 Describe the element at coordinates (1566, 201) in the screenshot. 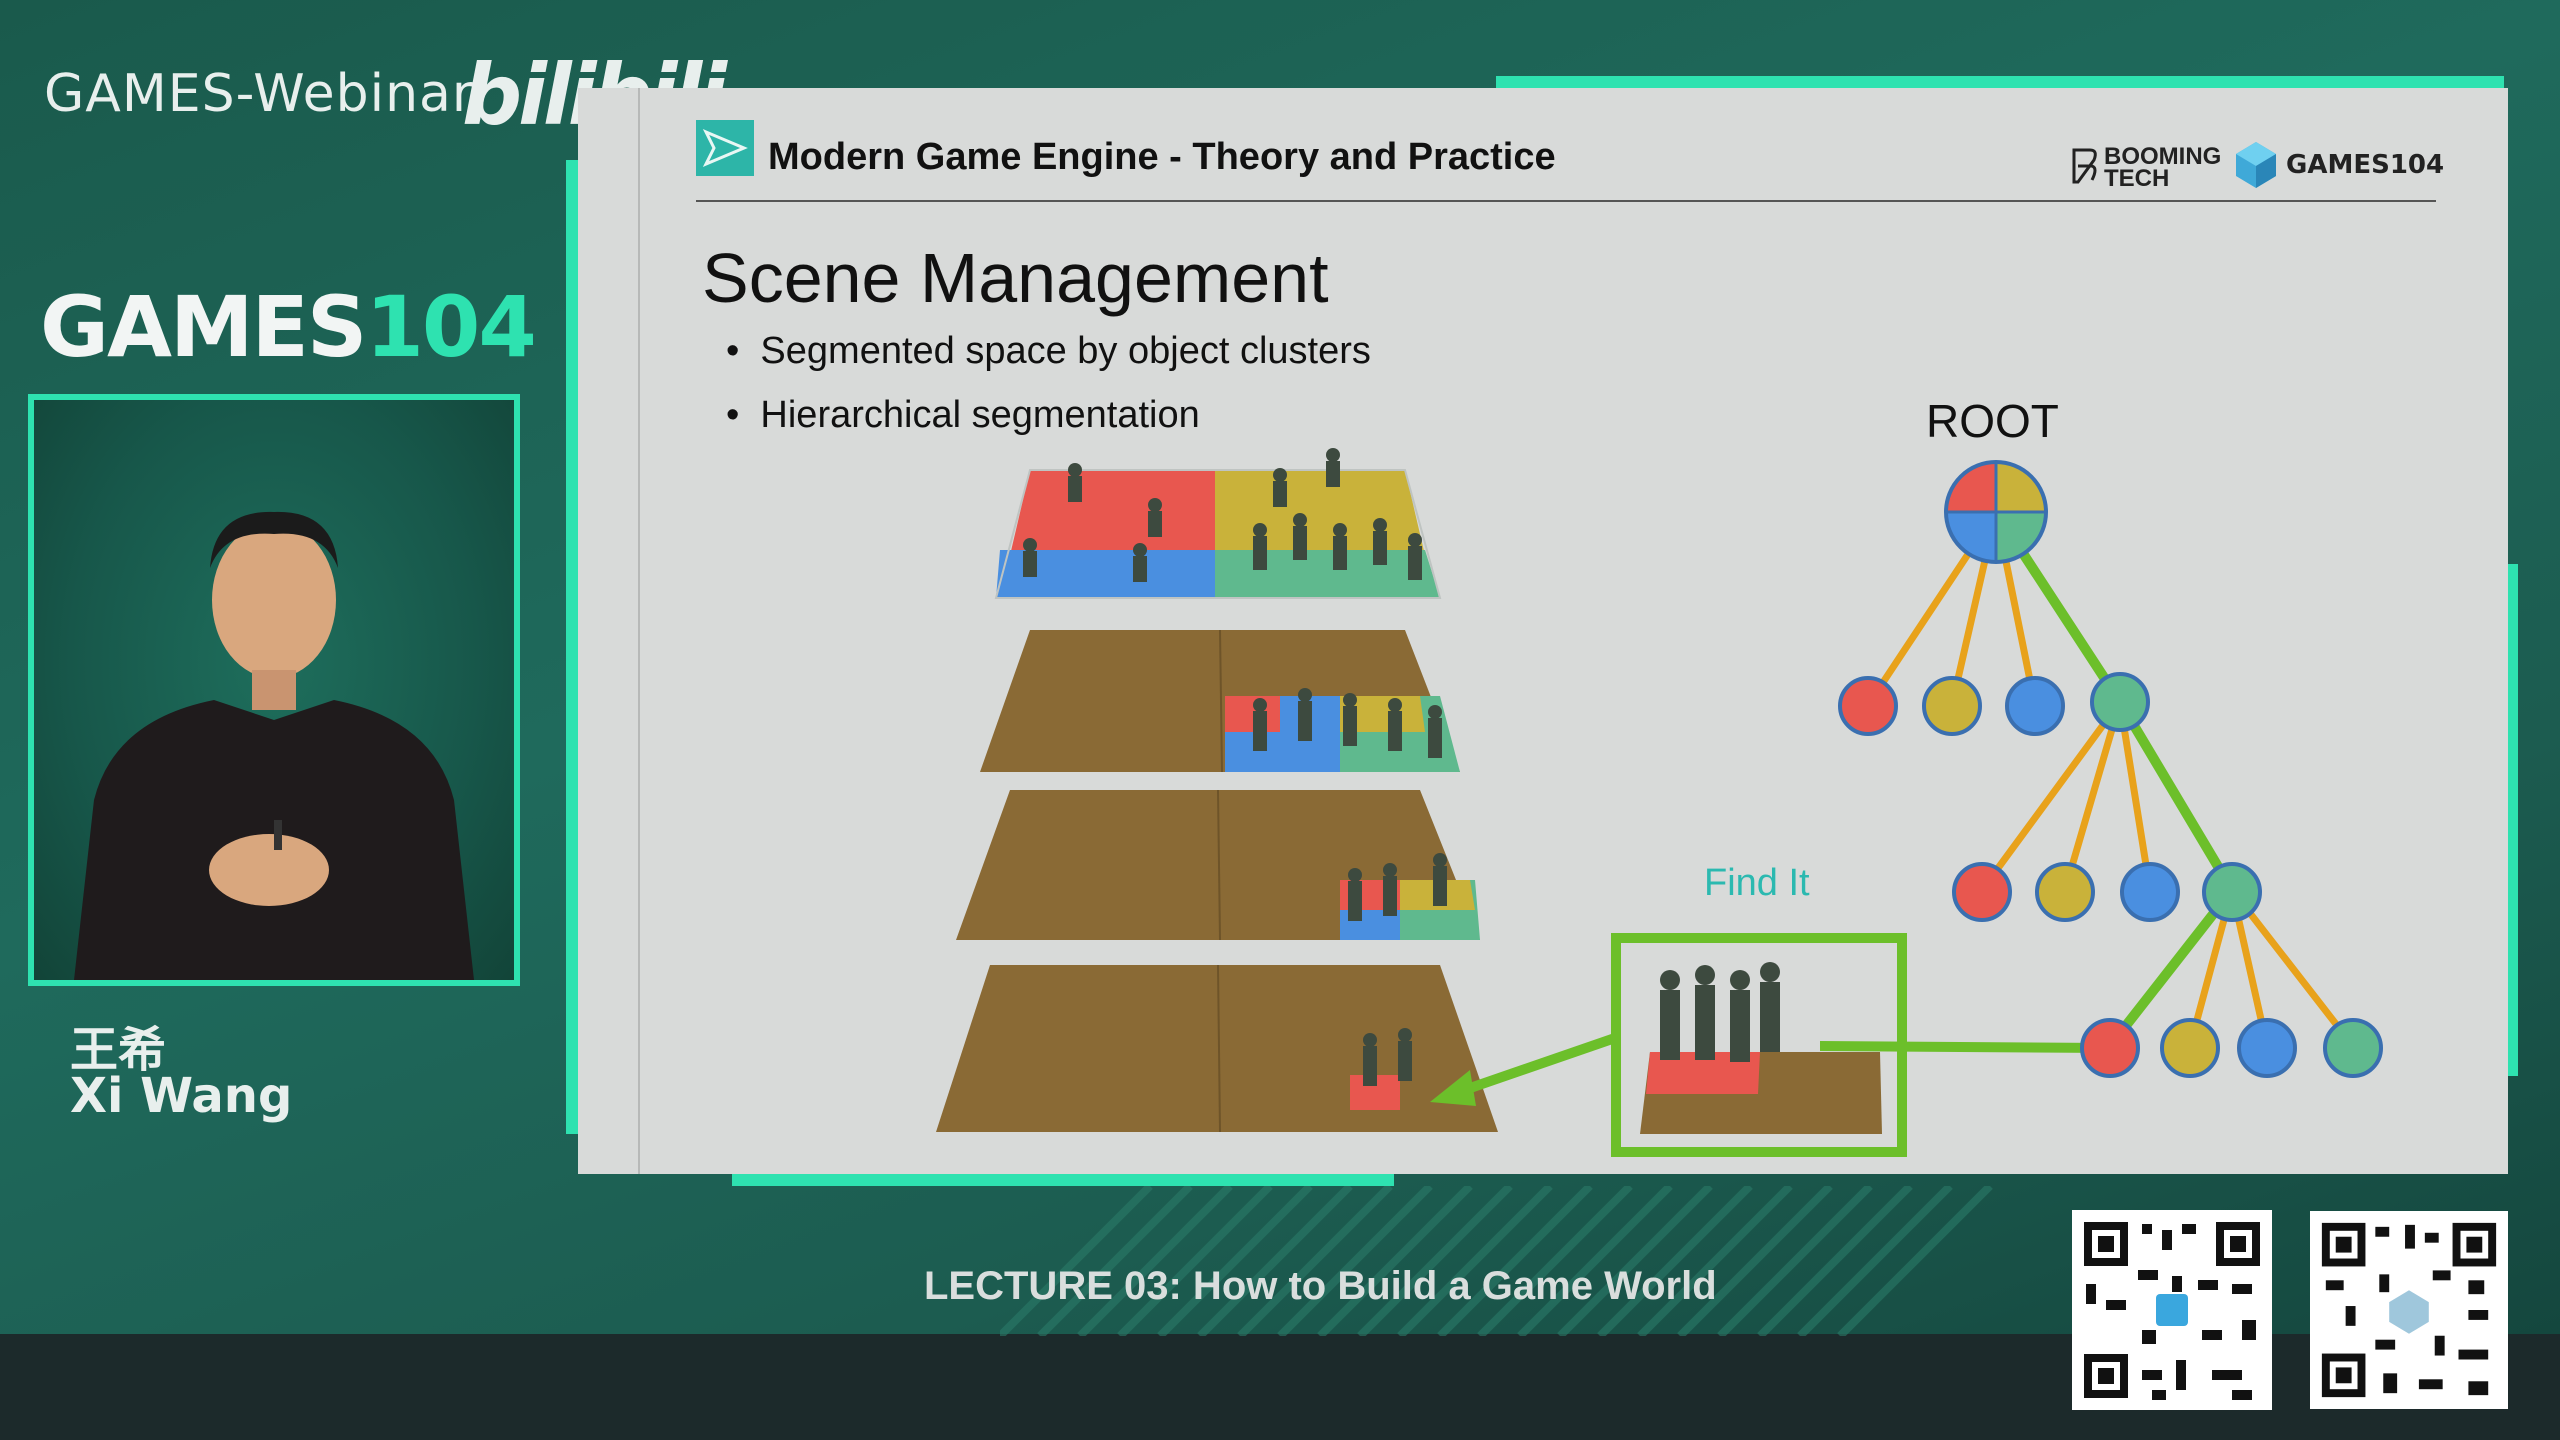

I see `slide-header-divider` at that location.